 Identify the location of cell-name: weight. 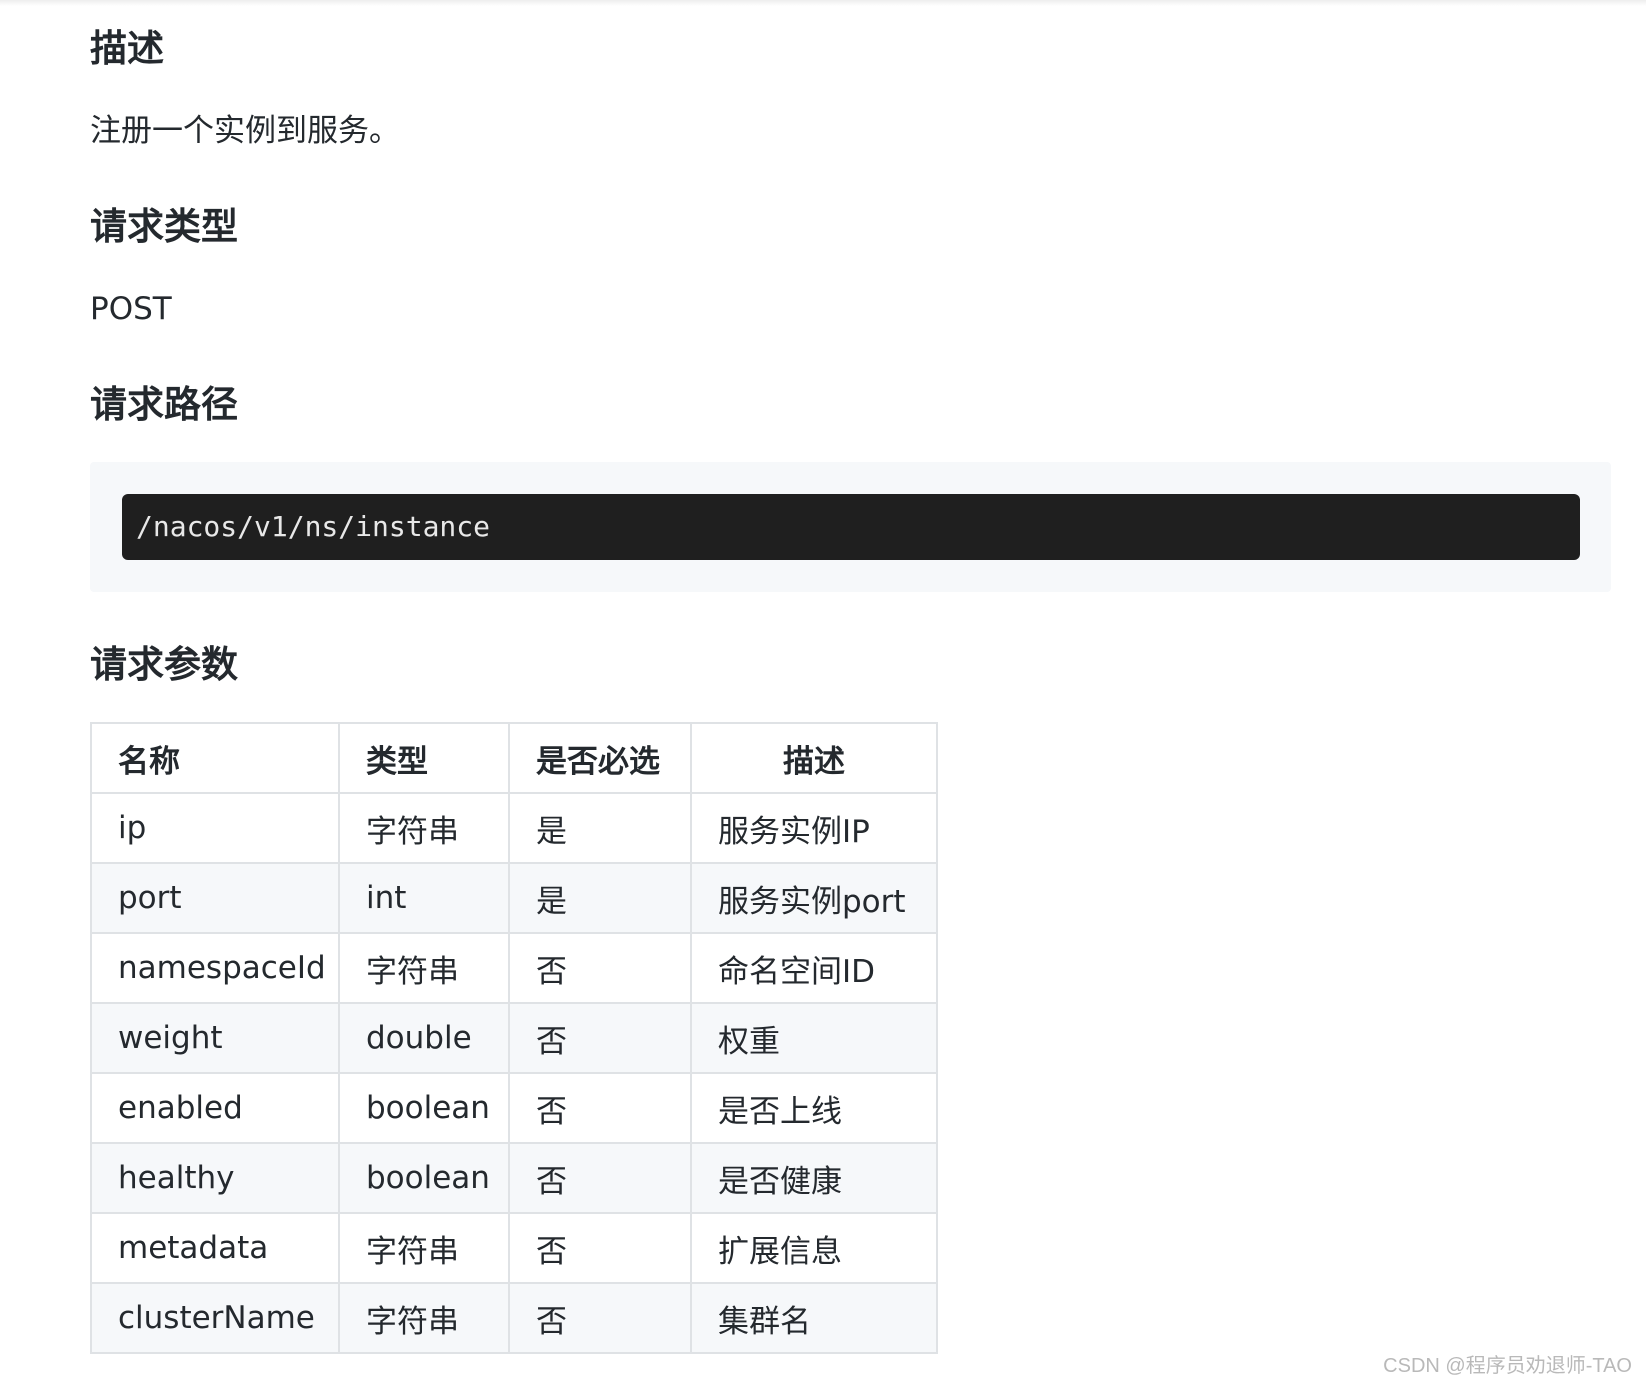
(215, 1038).